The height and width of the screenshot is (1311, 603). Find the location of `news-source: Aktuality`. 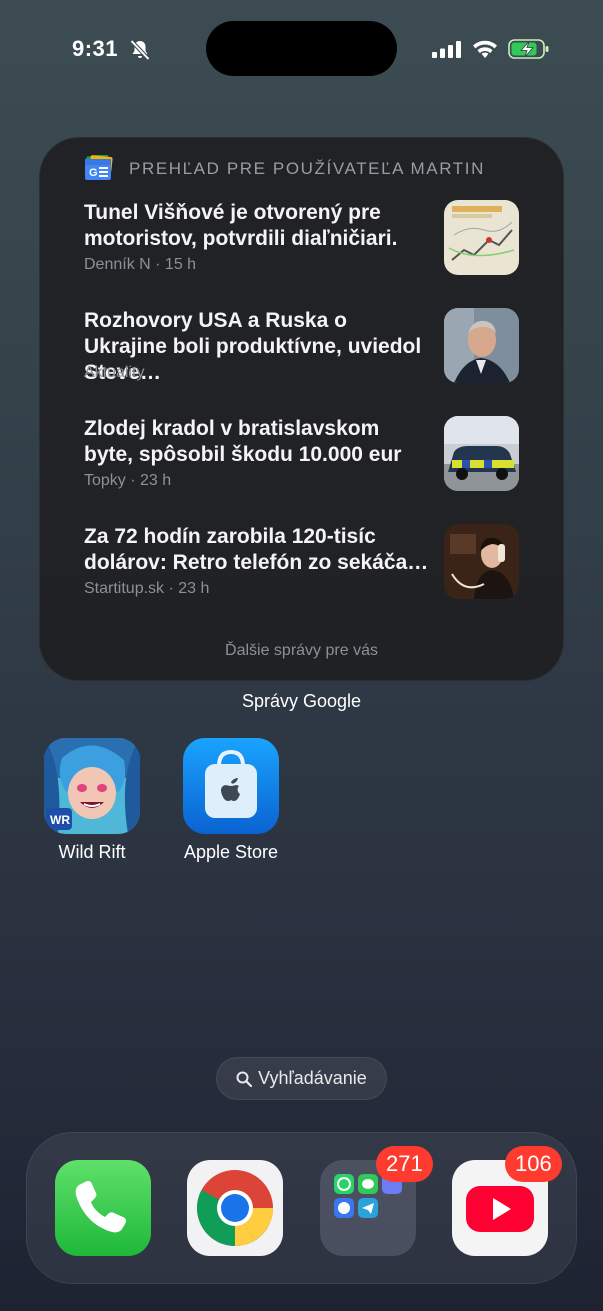

news-source: Aktuality is located at coordinates (114, 372).